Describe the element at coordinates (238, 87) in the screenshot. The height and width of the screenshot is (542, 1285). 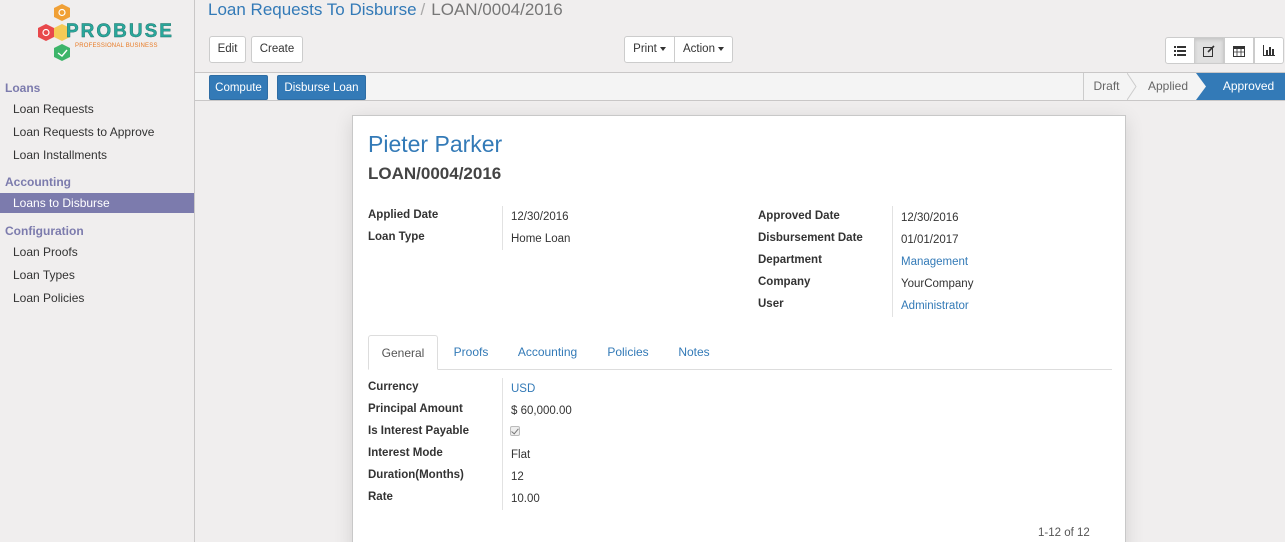
I see `compute-button: Compute` at that location.